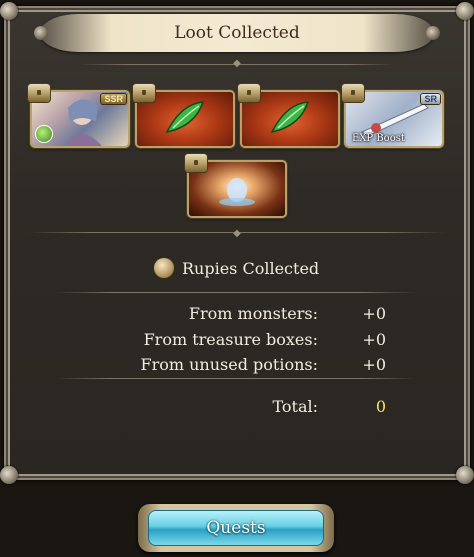  What do you see at coordinates (430, 99) in the screenshot?
I see `rarity-badge: SR` at bounding box center [430, 99].